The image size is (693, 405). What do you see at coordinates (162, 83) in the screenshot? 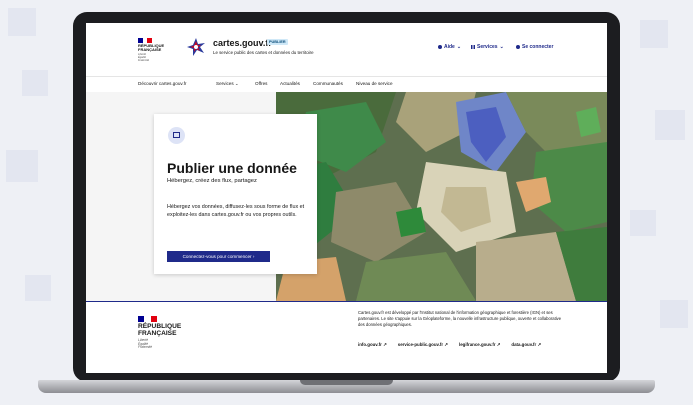
I see `nav-item-decouvrir: Découvrir cartes.gouv.fr` at bounding box center [162, 83].